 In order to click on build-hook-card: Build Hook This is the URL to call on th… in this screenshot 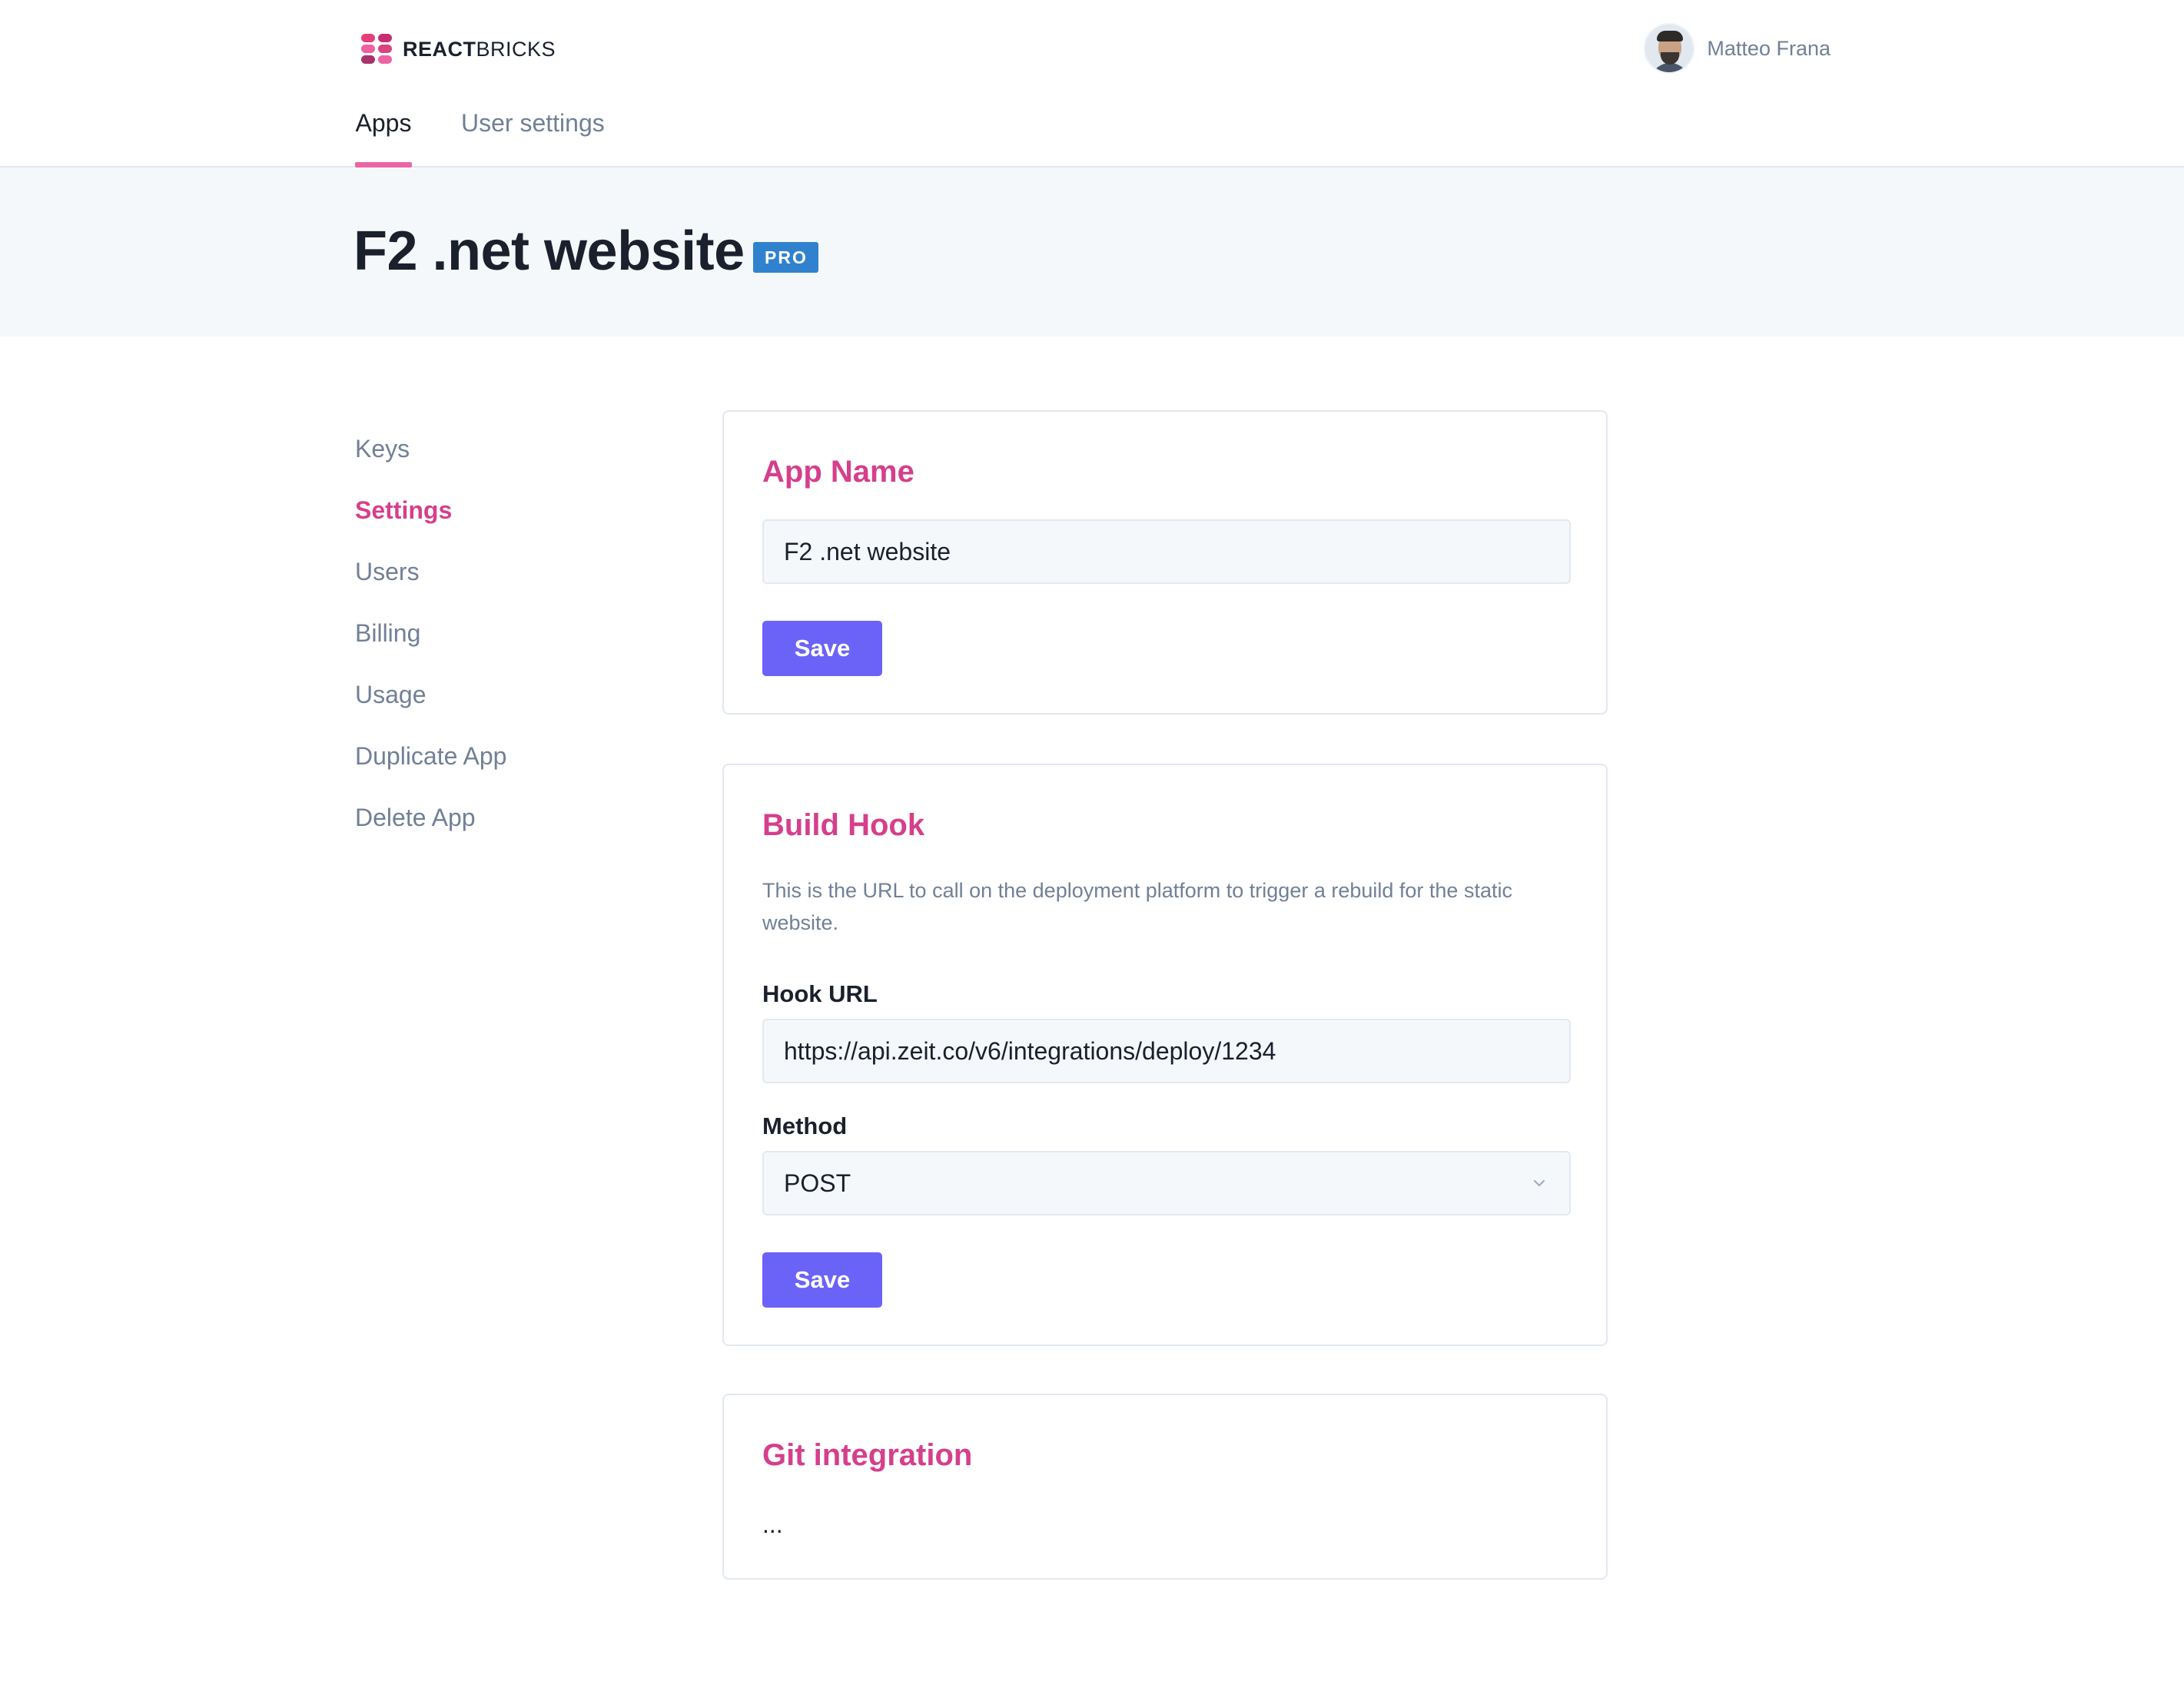, I will do `click(1165, 1055)`.